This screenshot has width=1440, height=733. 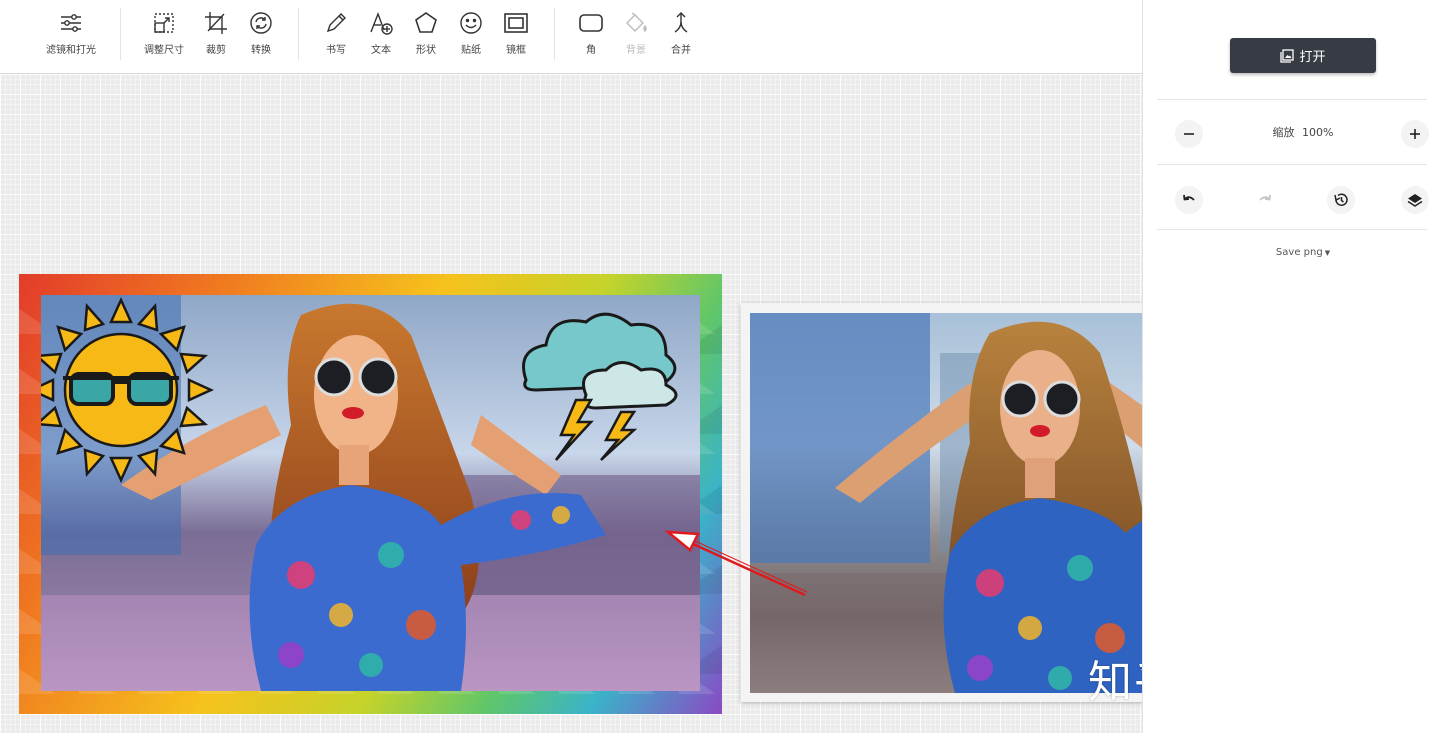 I want to click on tool-label: 调整尺寸, so click(x=164, y=50).